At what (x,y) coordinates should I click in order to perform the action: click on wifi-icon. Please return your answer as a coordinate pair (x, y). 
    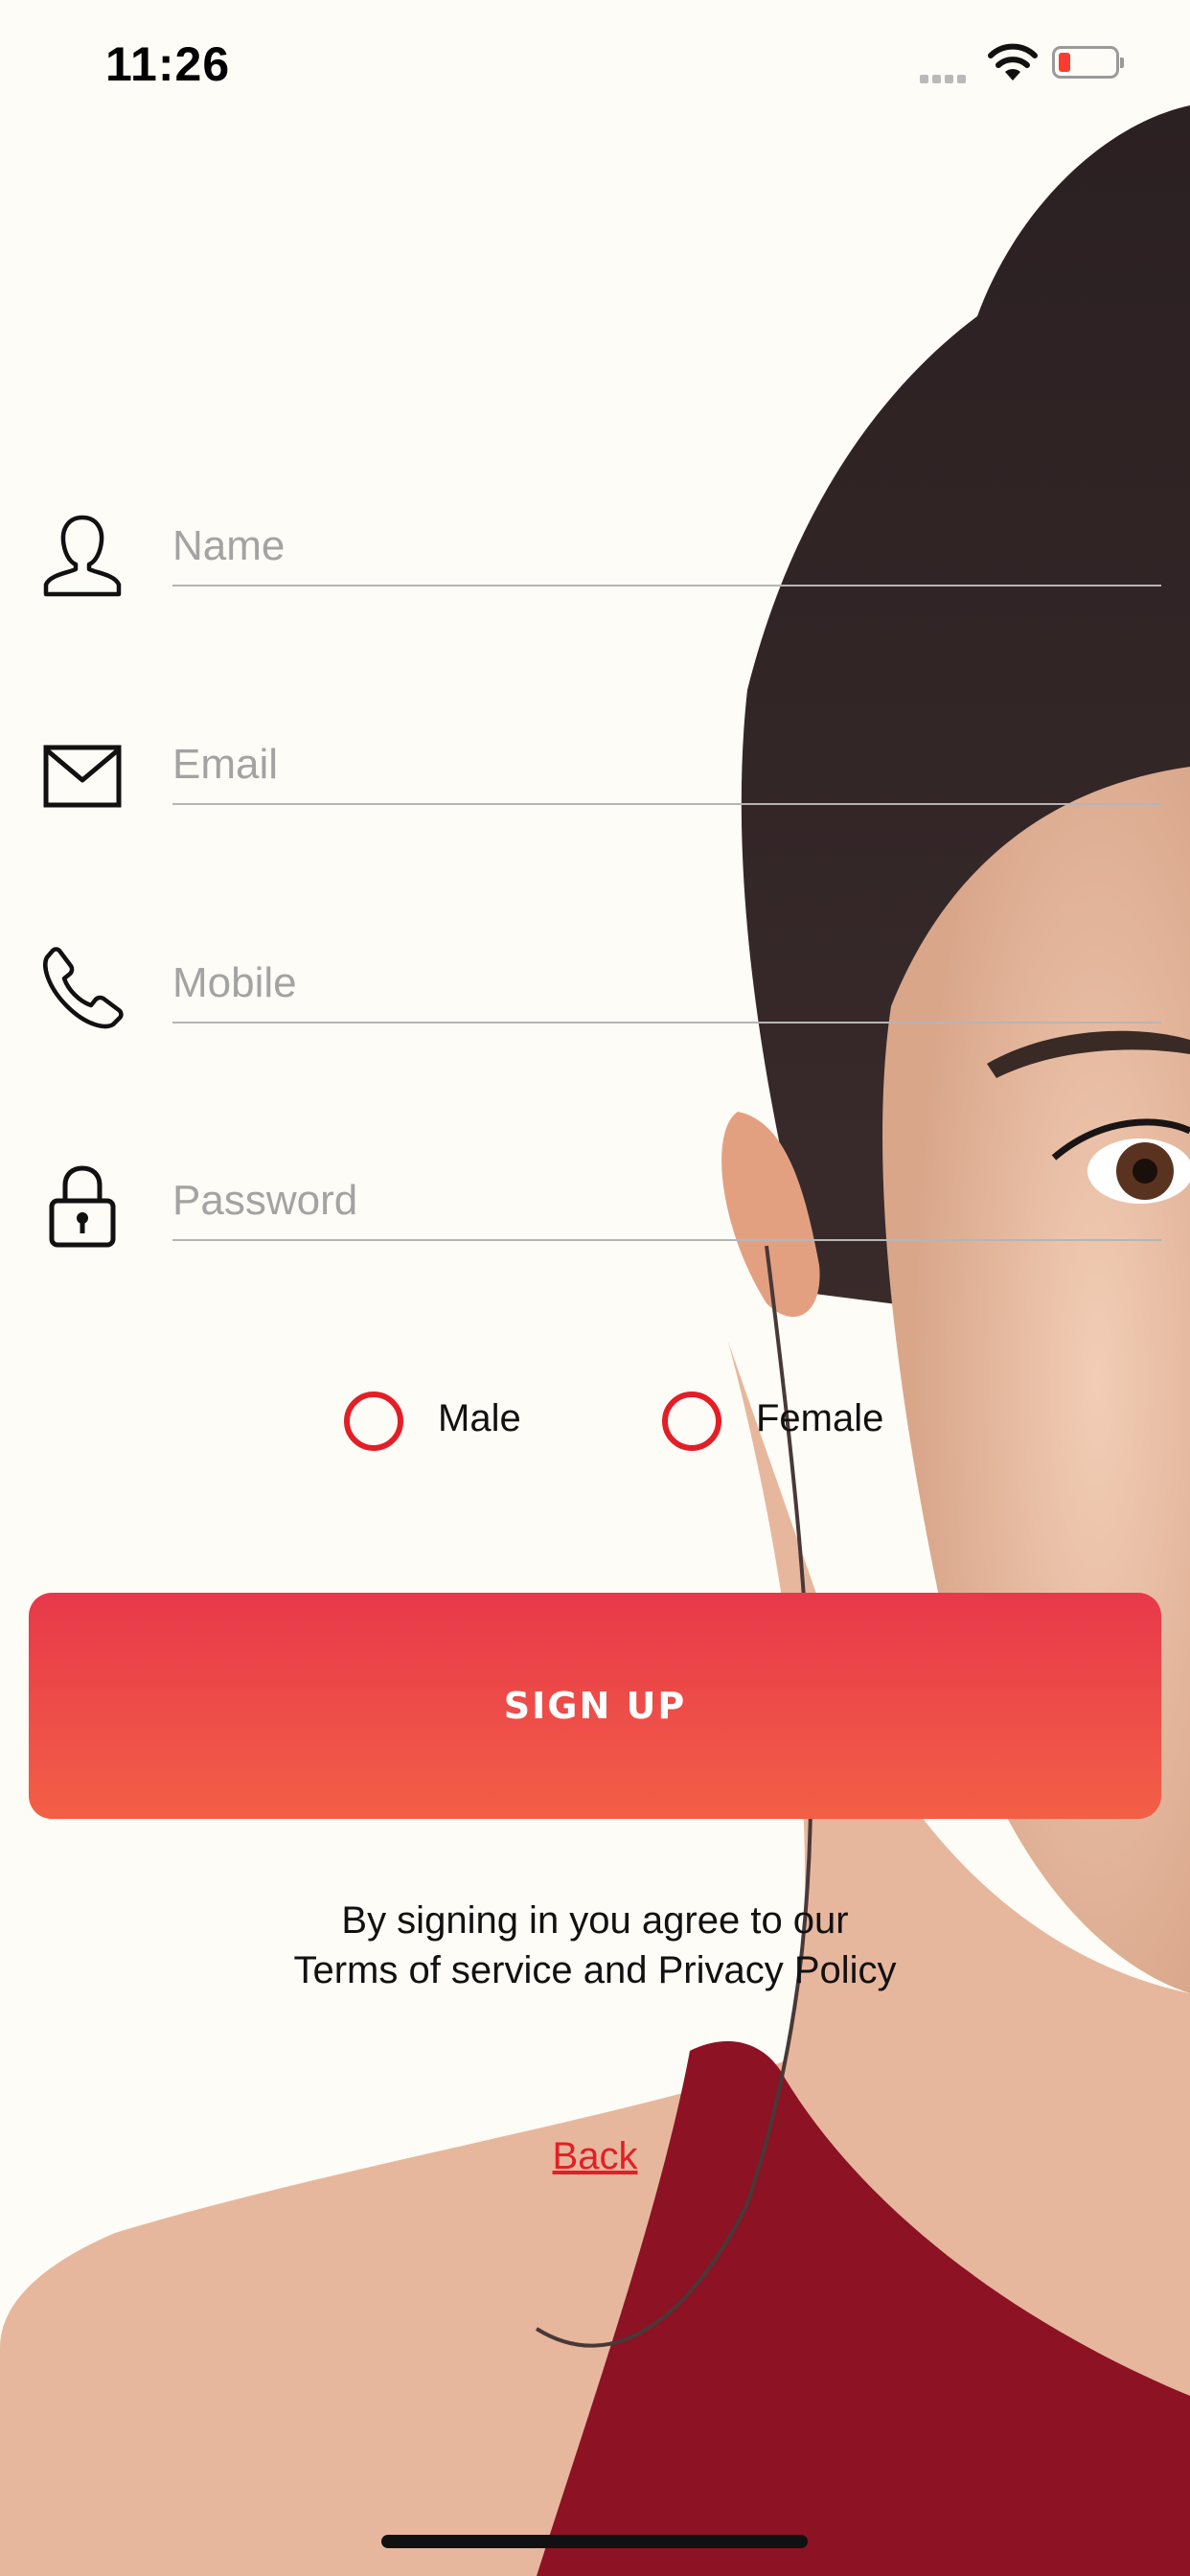
    Looking at the image, I should click on (1013, 62).